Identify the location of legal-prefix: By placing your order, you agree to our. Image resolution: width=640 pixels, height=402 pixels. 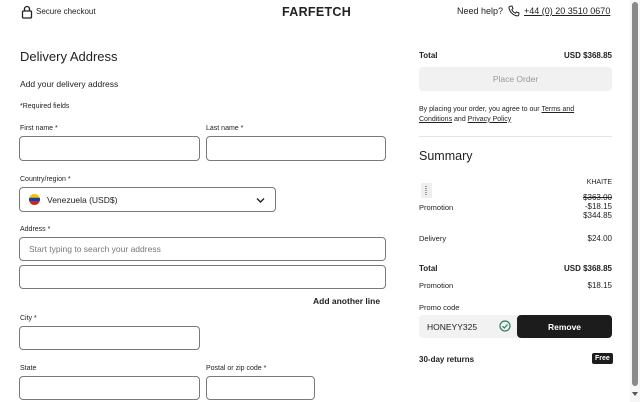
(479, 109).